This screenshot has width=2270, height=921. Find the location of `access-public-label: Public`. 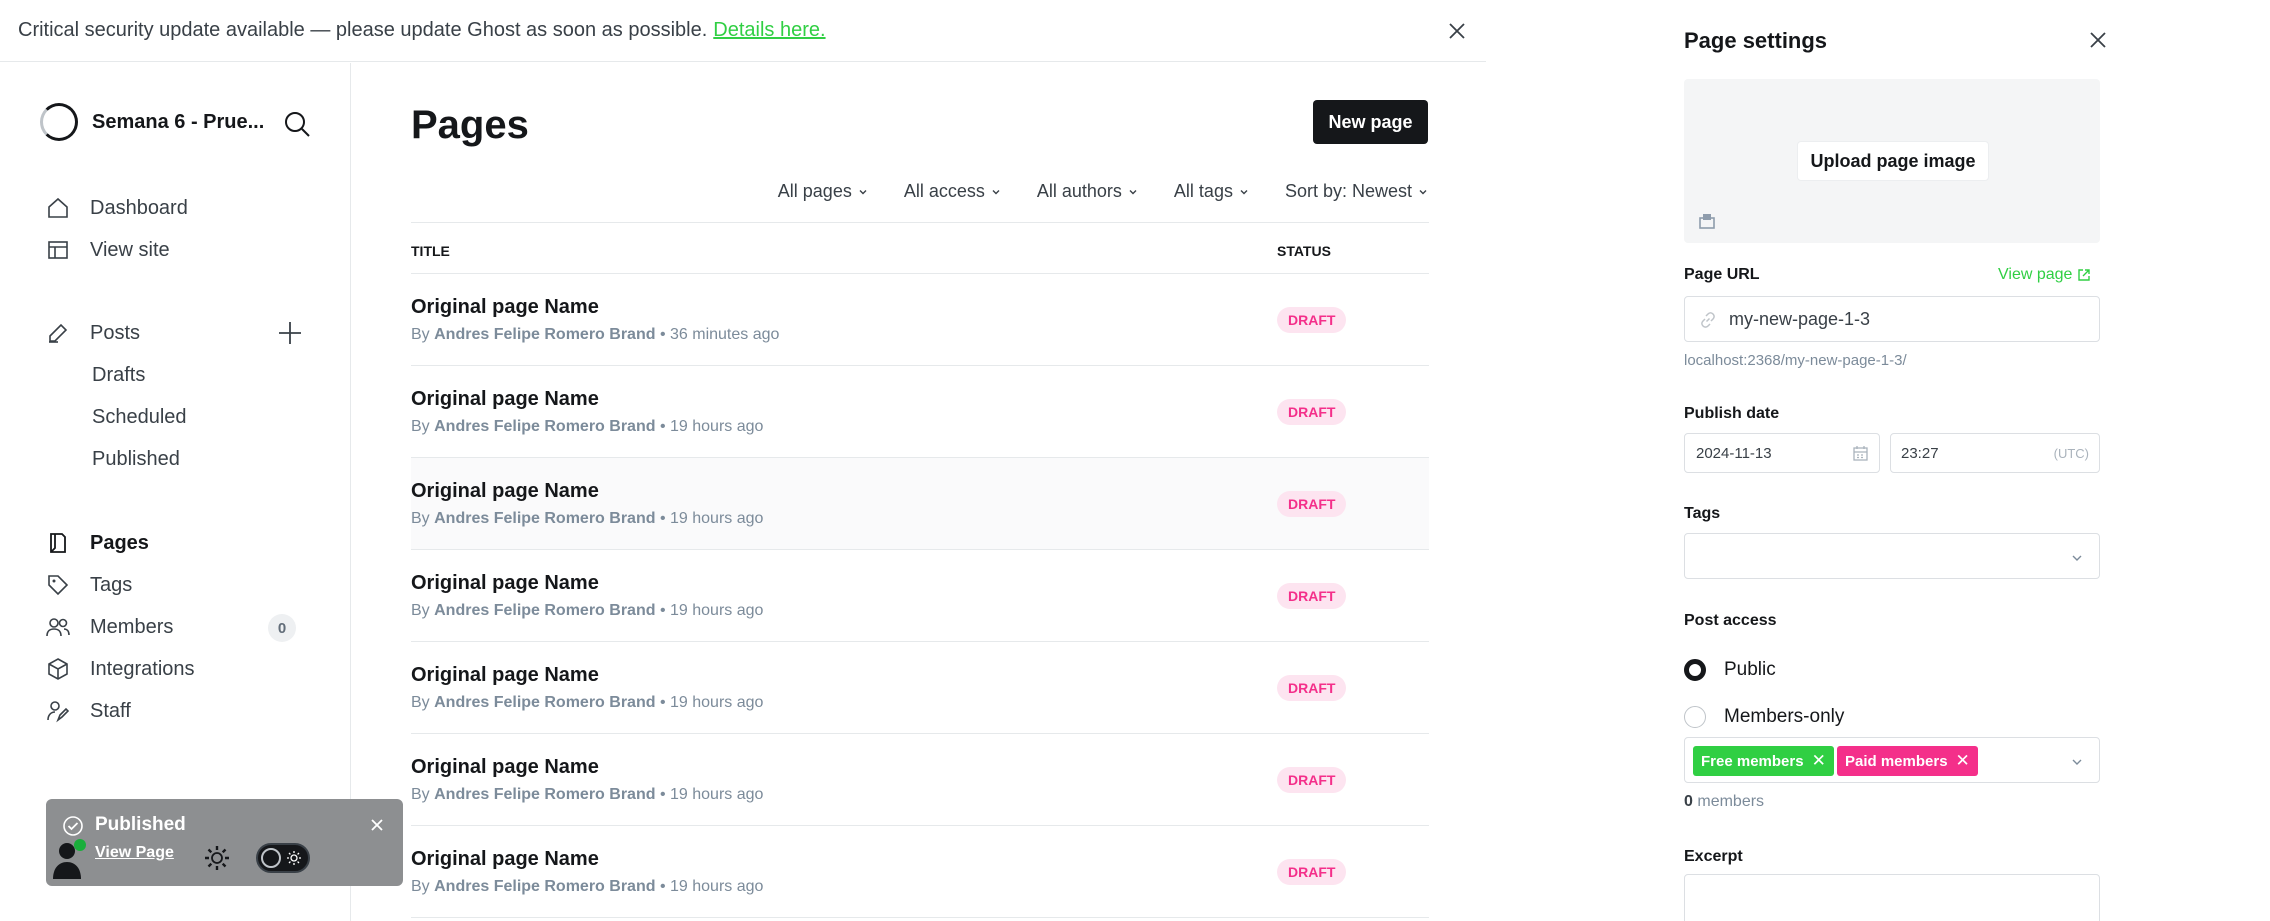

access-public-label: Public is located at coordinates (1750, 669).